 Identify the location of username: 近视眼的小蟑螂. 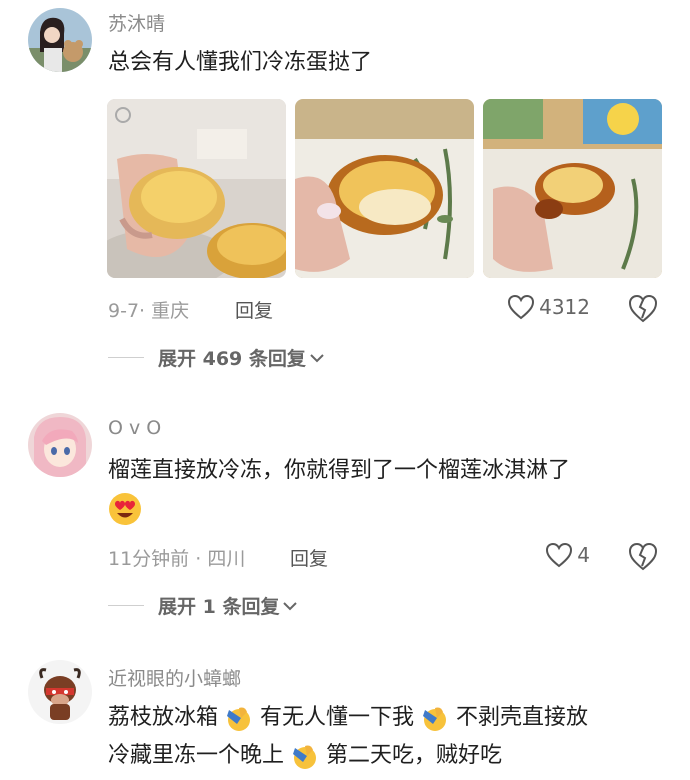
(174, 677).